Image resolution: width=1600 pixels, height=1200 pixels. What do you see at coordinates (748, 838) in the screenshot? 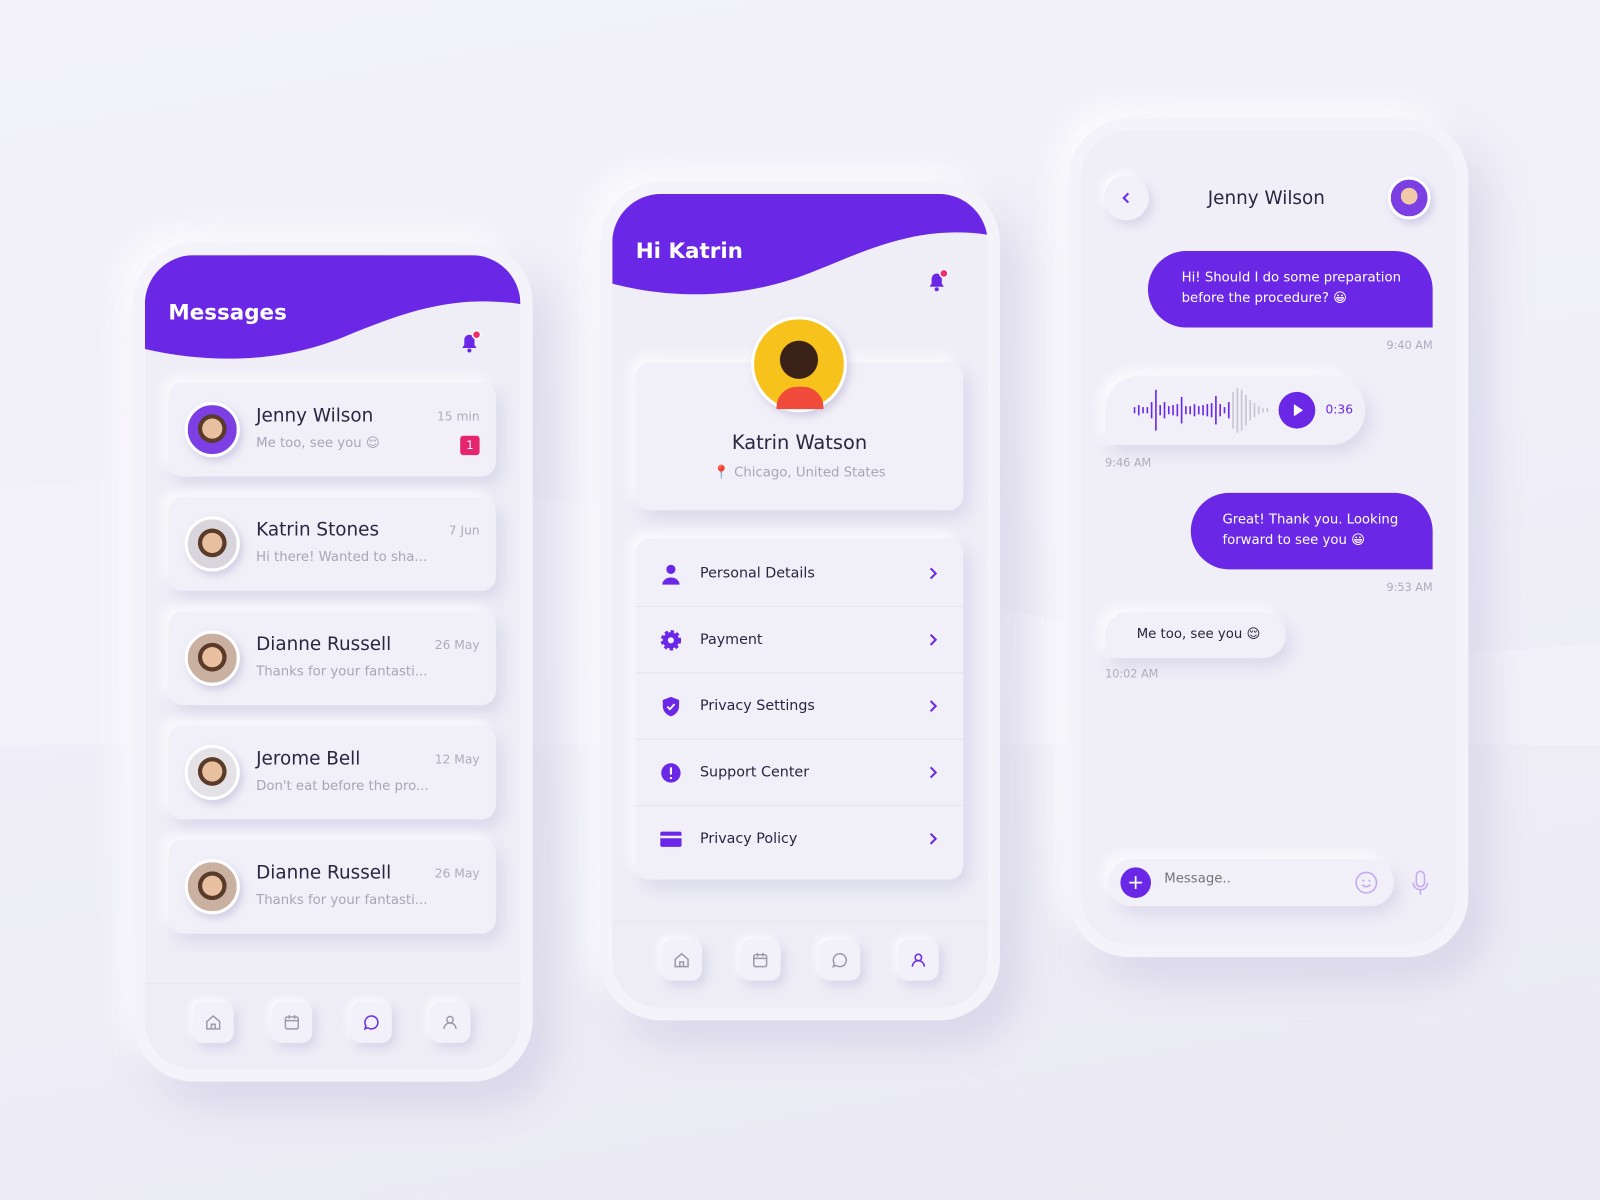
I see `menu-item-label: Privacy Policy` at bounding box center [748, 838].